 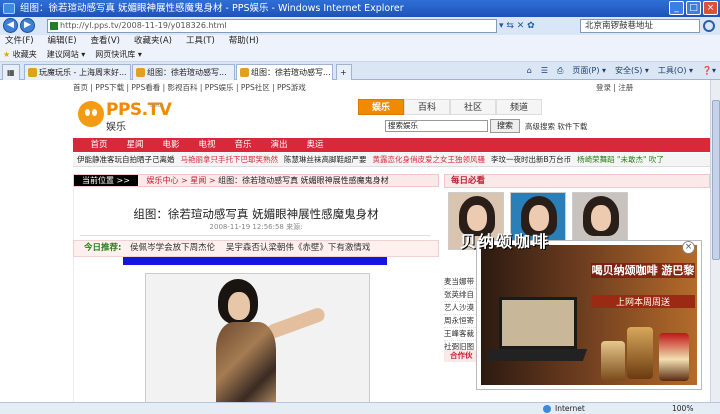 What do you see at coordinates (436, 126) in the screenshot?
I see `site-search-input: 搜索娱乐` at bounding box center [436, 126].